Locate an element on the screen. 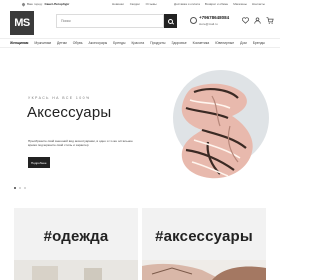 This screenshot has width=320, height=280. details-button-label: Подробнее is located at coordinates (39, 162).